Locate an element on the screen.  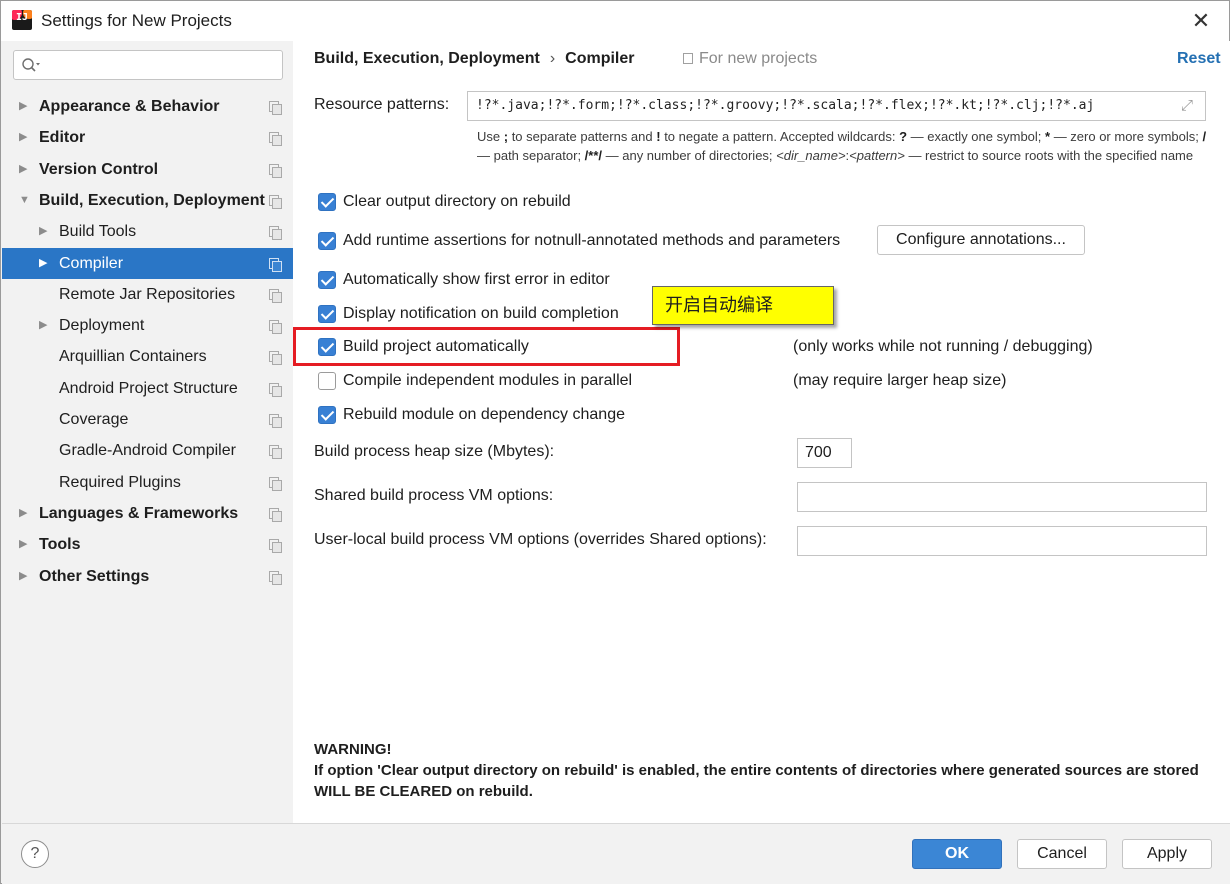
sidebar-item-label: Tools is located at coordinates (60, 544).